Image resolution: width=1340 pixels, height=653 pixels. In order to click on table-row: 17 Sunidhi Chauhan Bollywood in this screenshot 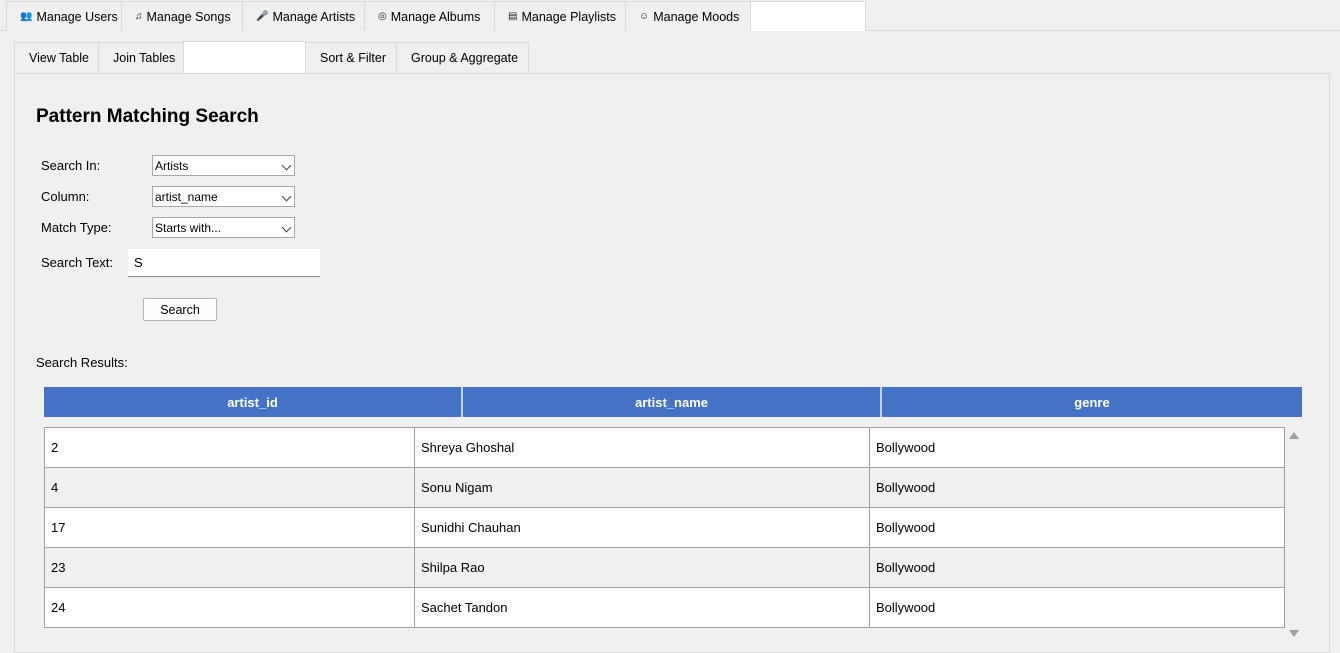, I will do `click(664, 527)`.